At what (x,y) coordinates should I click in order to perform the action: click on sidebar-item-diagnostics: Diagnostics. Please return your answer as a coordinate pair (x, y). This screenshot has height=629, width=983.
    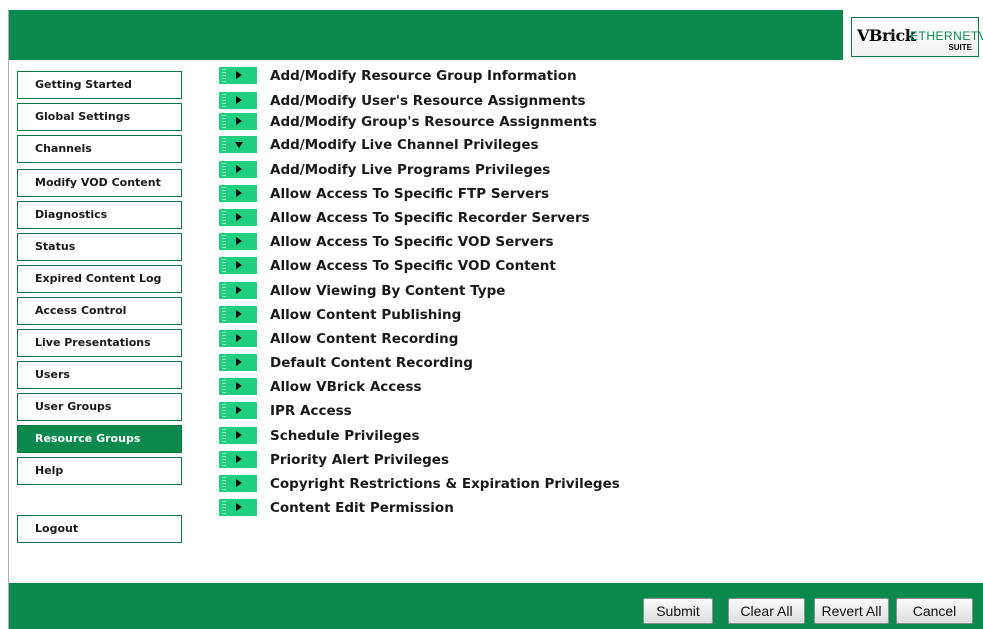
    Looking at the image, I should click on (99, 215).